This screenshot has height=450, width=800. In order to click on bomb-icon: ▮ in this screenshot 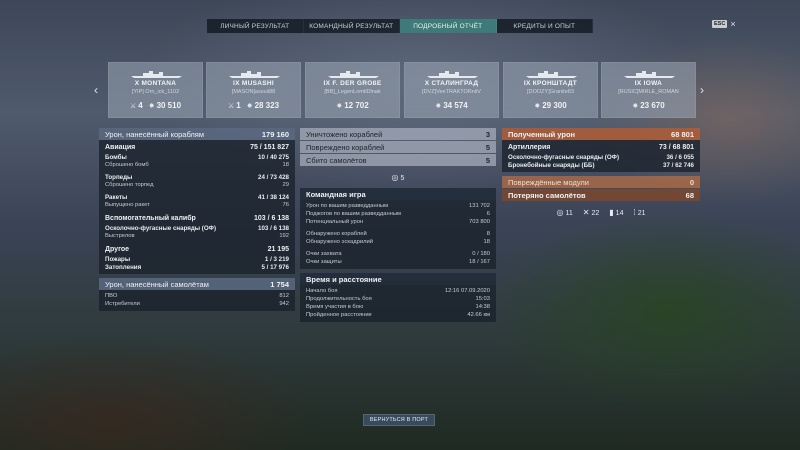, I will do `click(611, 212)`.